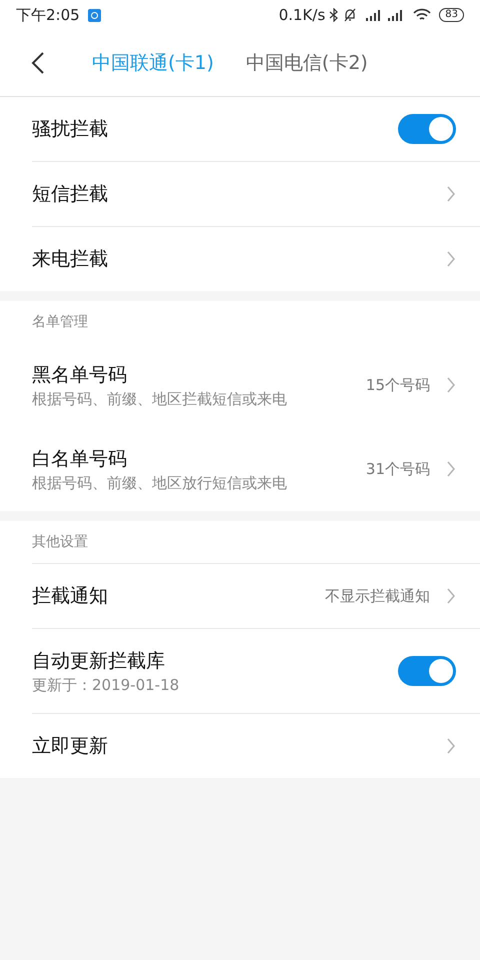 This screenshot has height=960, width=480. I want to click on muted-bell-icon, so click(350, 15).